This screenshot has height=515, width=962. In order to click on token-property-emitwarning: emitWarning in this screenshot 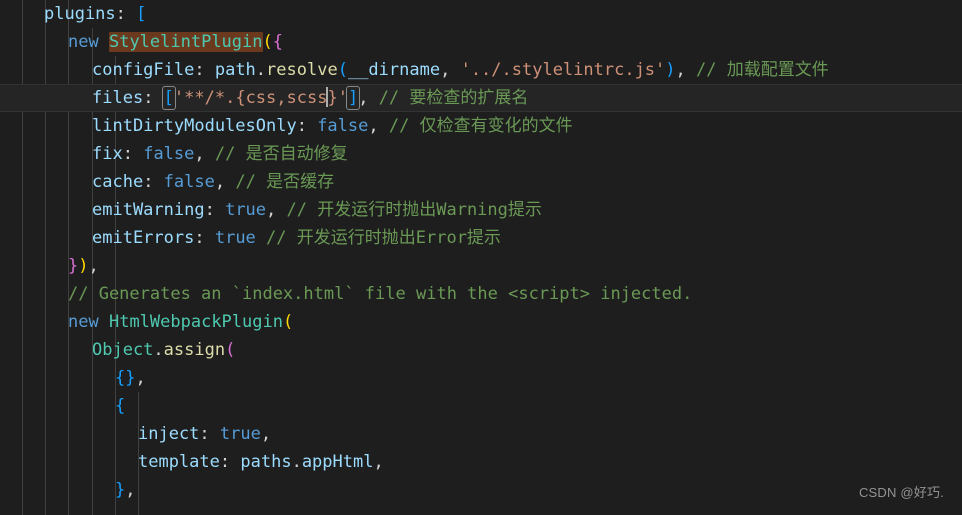, I will do `click(148, 210)`.